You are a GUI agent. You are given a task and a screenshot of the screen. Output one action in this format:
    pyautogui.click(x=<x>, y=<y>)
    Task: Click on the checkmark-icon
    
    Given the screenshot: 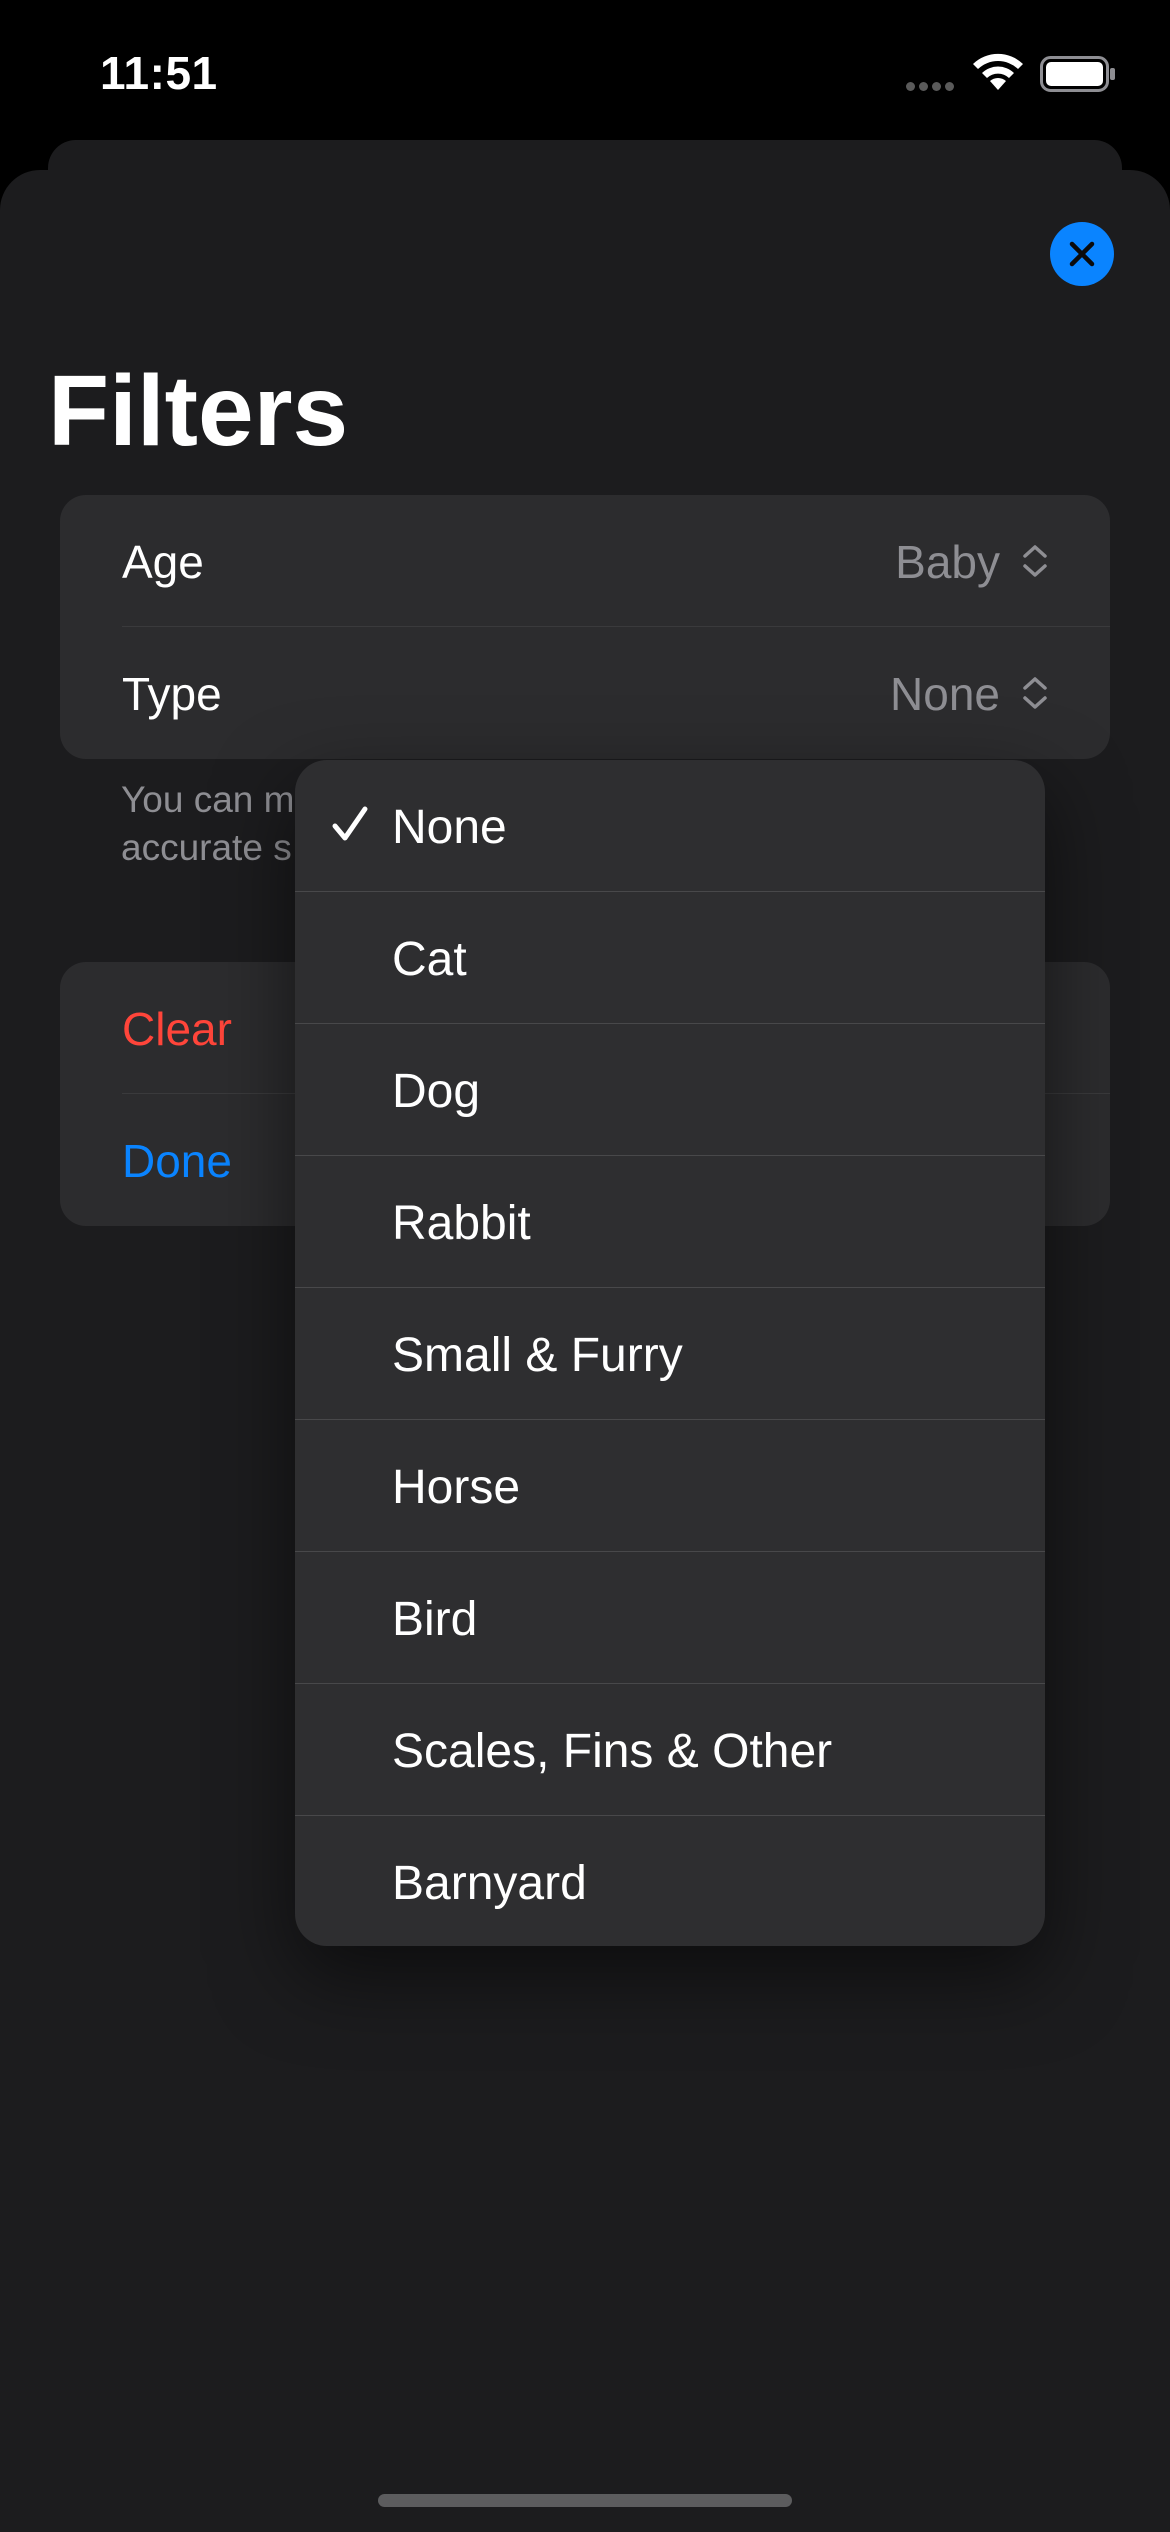 What is the action you would take?
    pyautogui.click(x=350, y=823)
    